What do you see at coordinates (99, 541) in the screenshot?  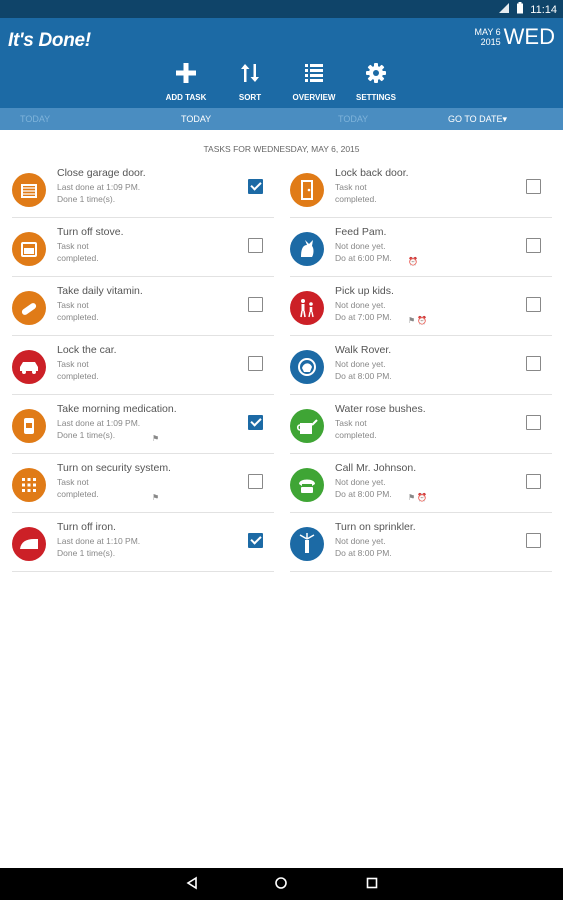 I see `task-status-line: Last done at 1:10 PM.` at bounding box center [99, 541].